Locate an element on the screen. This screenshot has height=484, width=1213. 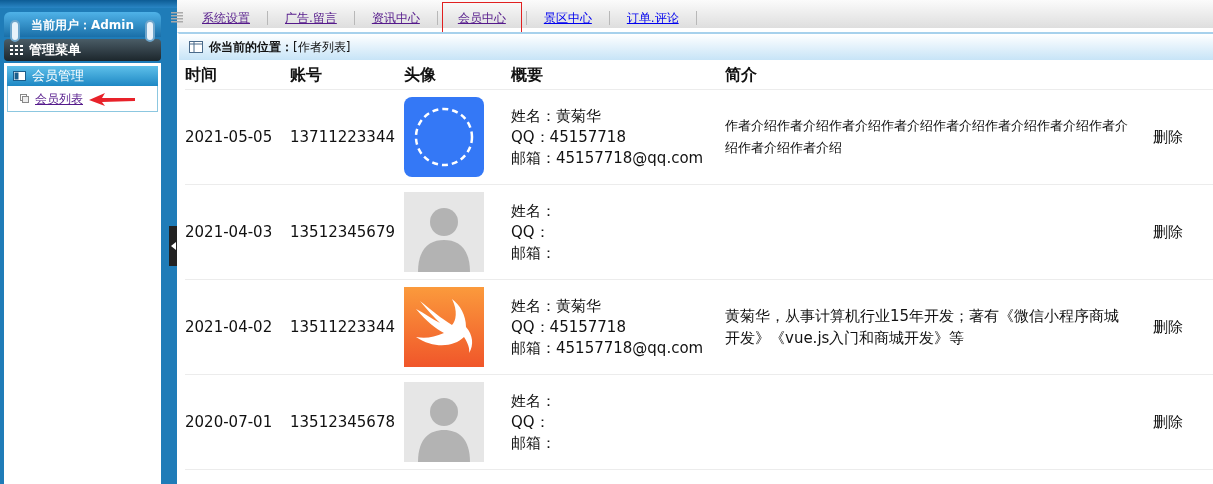
panel-icon is located at coordinates (19, 76).